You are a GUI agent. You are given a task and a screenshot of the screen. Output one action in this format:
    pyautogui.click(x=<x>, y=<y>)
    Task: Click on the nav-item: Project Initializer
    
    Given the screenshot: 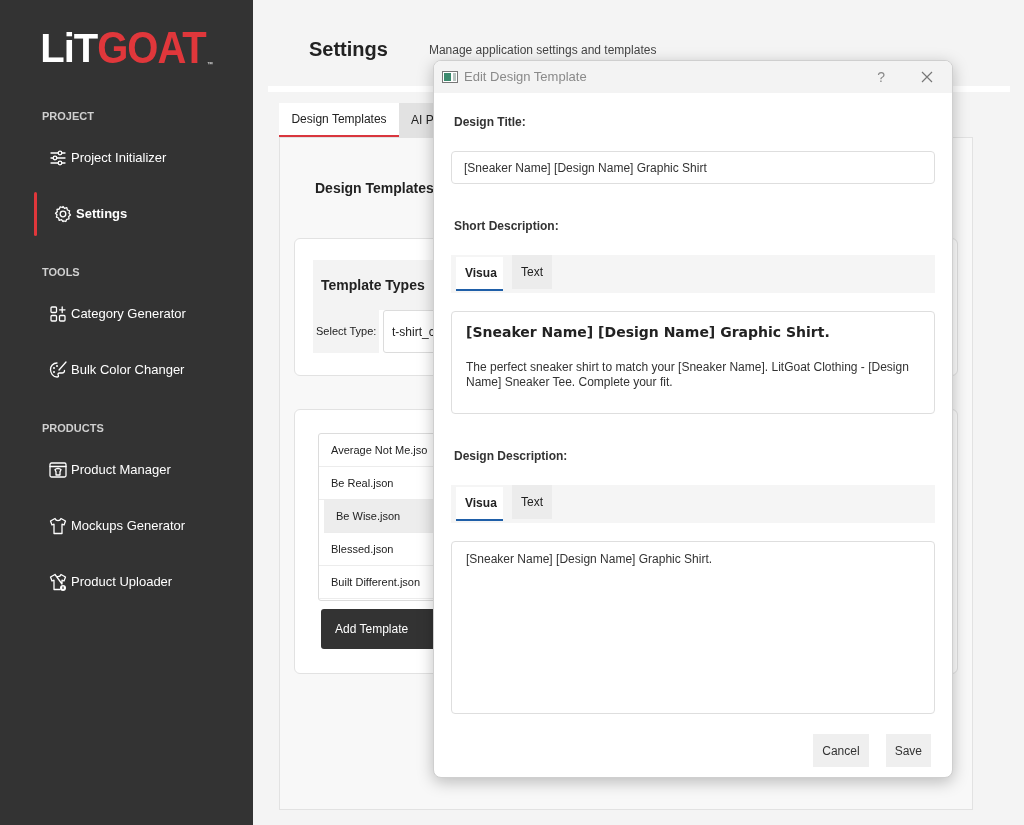 What is the action you would take?
    pyautogui.click(x=126, y=158)
    